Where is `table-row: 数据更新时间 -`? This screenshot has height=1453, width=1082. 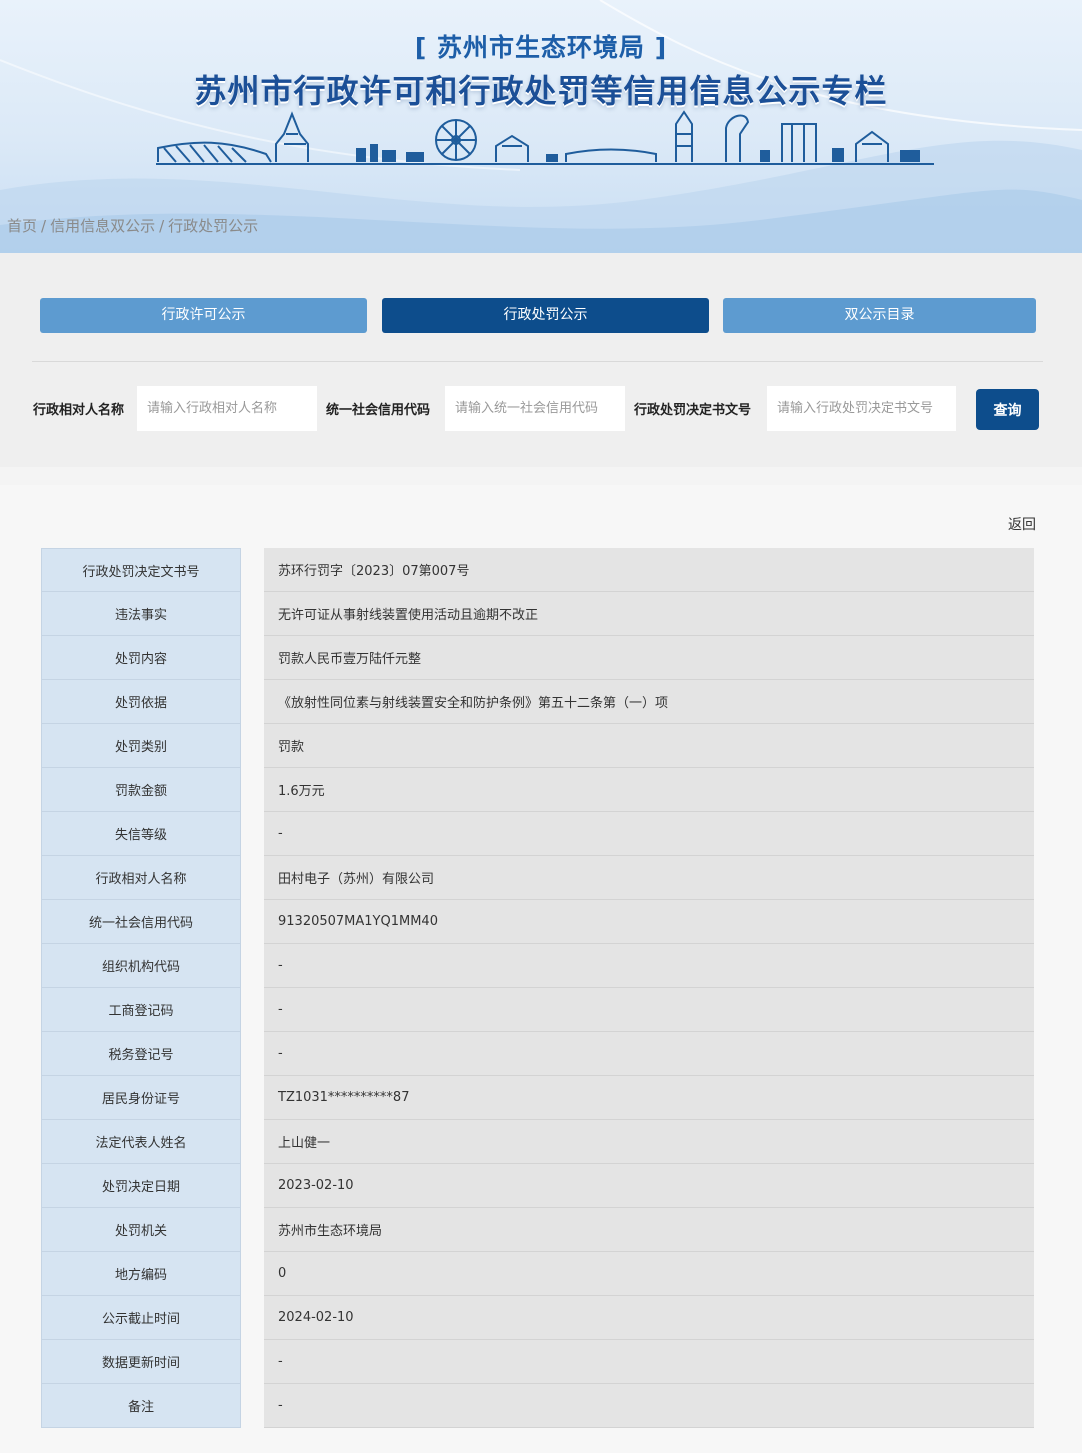 table-row: 数据更新时间 - is located at coordinates (537, 1362).